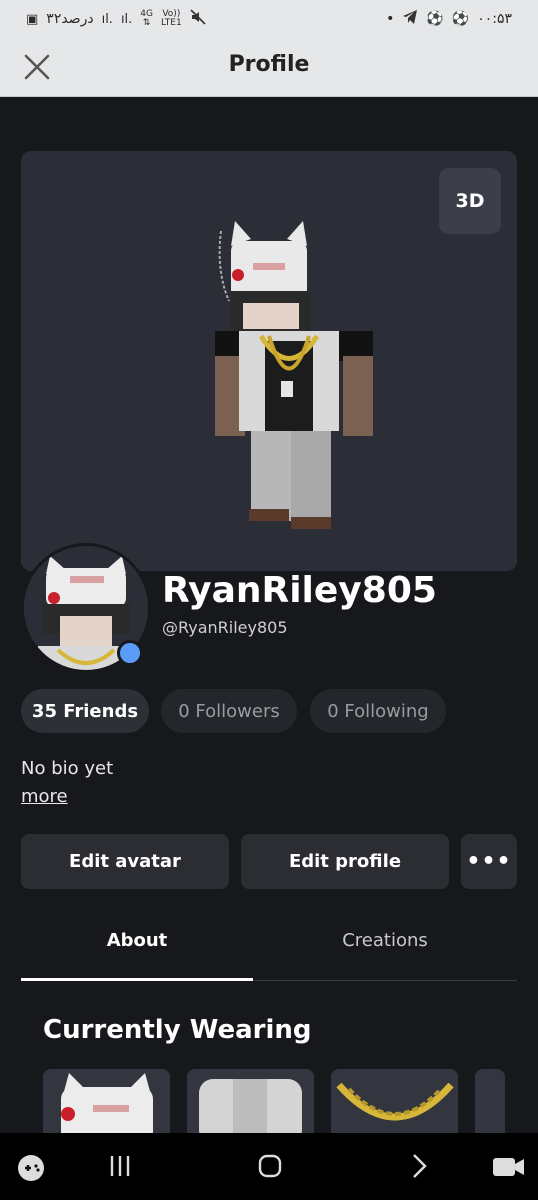 The width and height of the screenshot is (538, 1200). I want to click on currently-wearing-title: Currently Wearing, so click(177, 1030).